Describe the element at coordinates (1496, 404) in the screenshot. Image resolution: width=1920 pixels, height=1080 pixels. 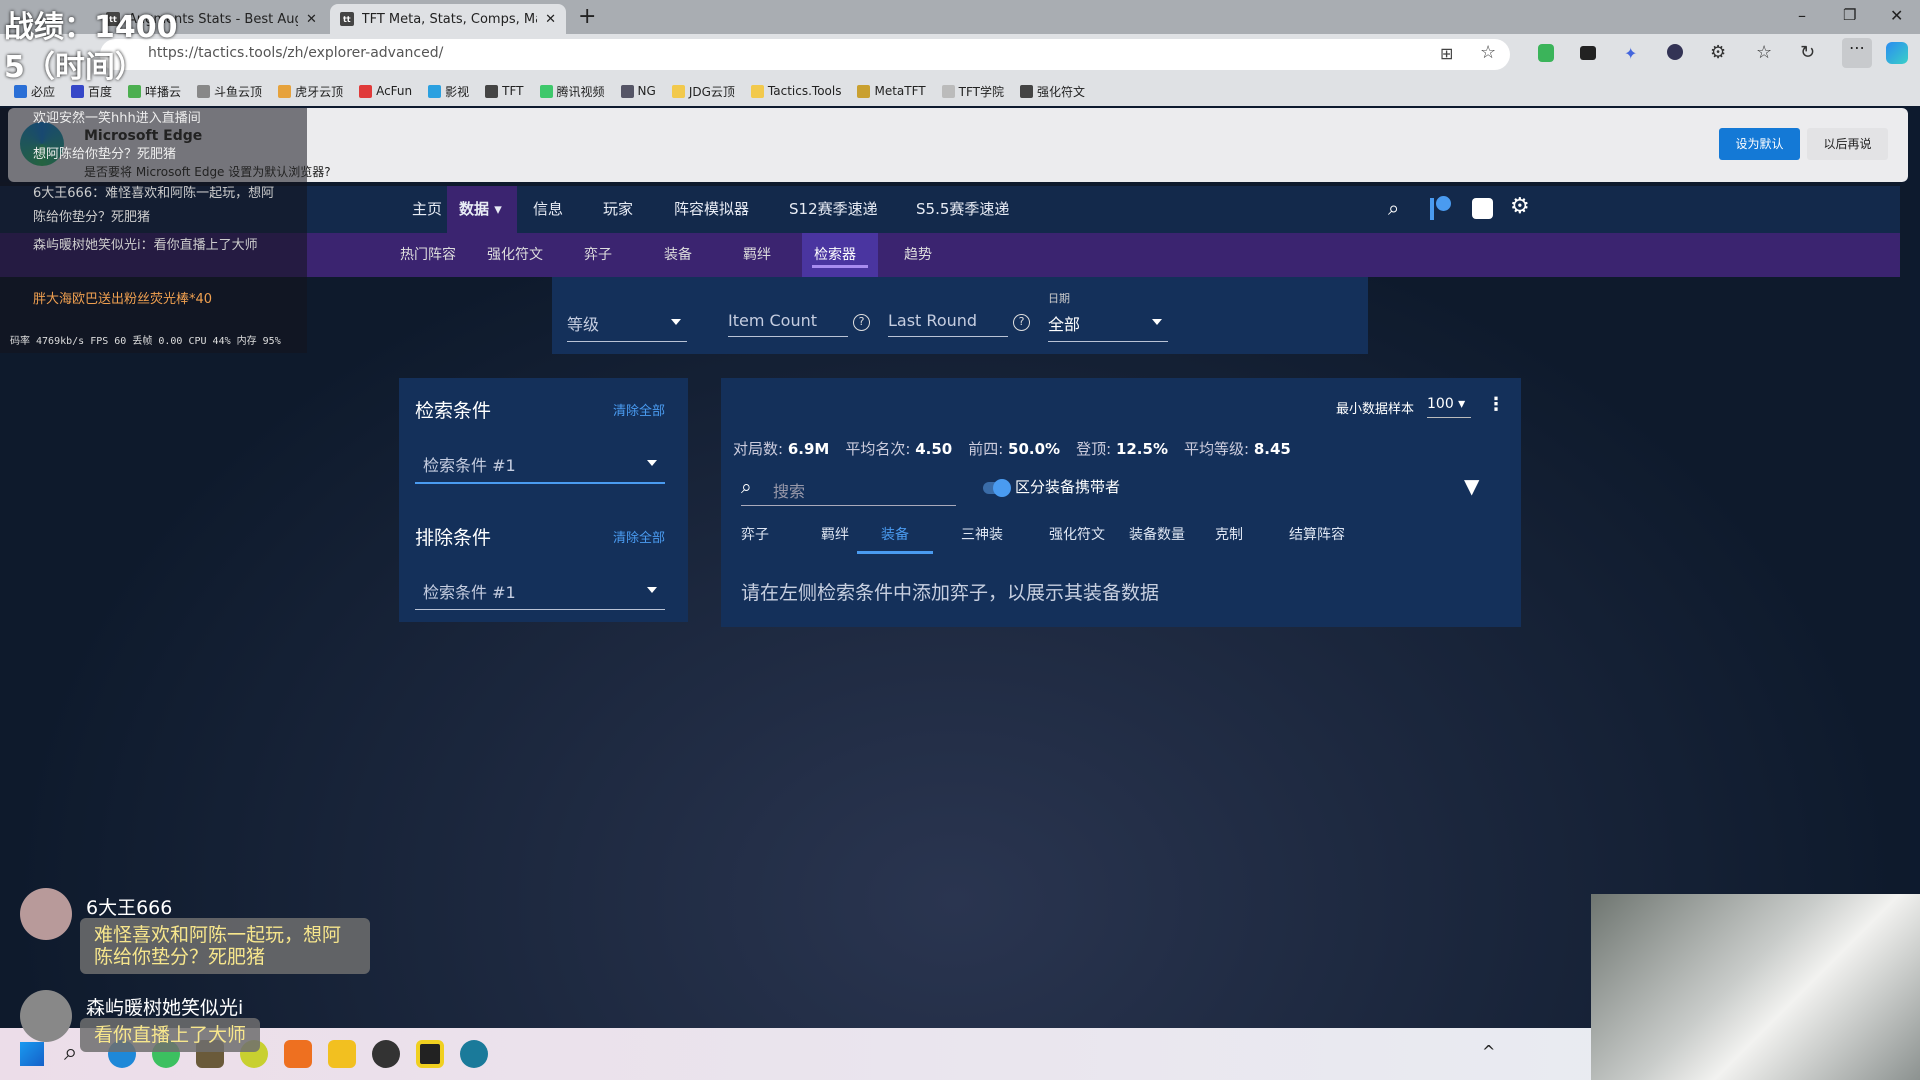
I see `more-options-icon: ⋮` at that location.